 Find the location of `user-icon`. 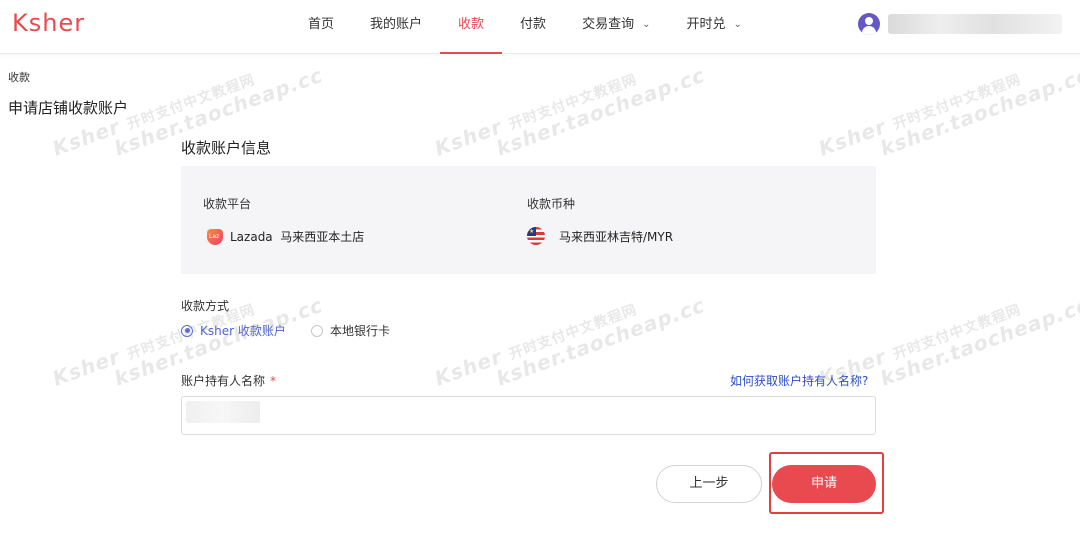

user-icon is located at coordinates (869, 24).